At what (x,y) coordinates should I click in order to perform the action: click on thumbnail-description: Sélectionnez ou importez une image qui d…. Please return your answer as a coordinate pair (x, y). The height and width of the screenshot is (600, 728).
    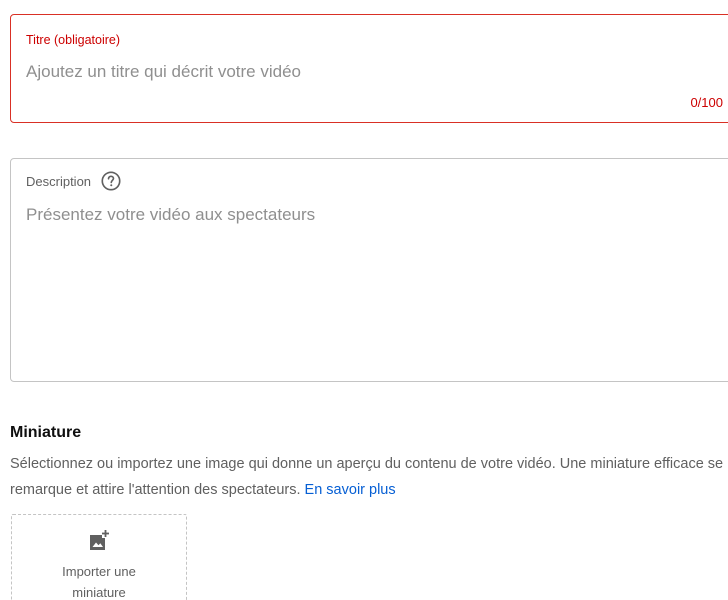
    Looking at the image, I should click on (367, 477).